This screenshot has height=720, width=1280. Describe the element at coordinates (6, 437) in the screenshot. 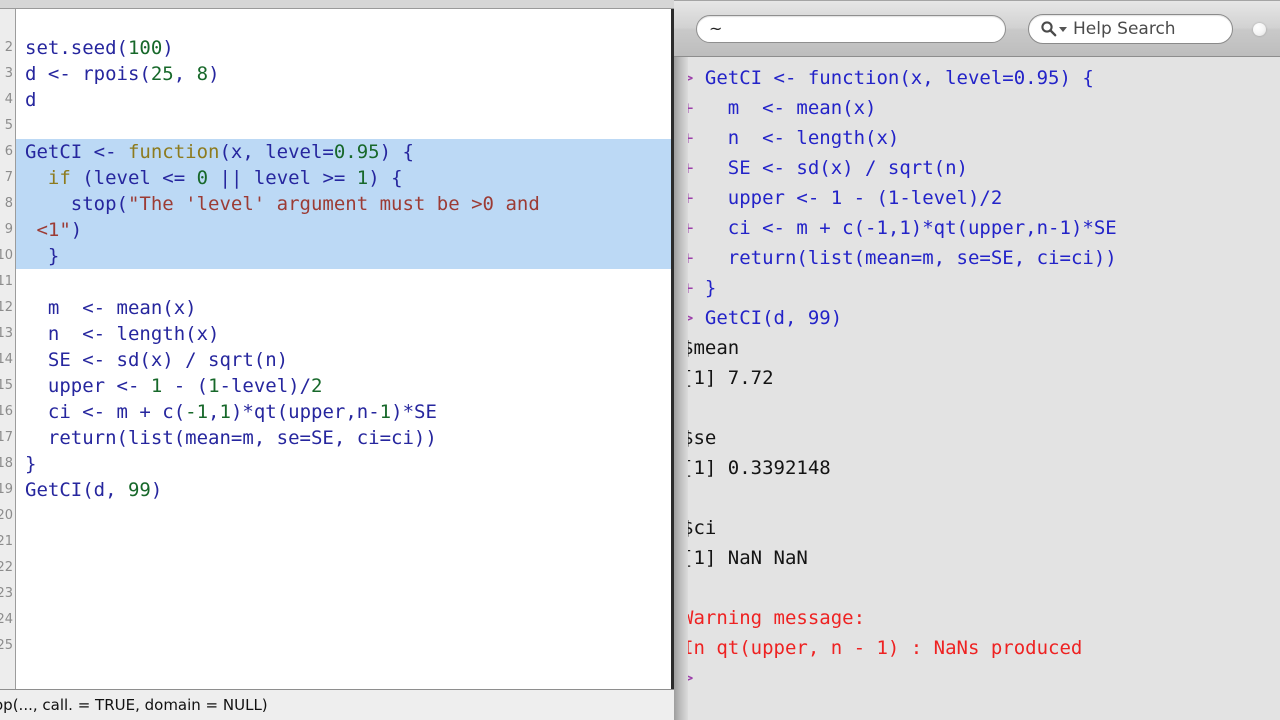

I see `line-number: 17` at that location.